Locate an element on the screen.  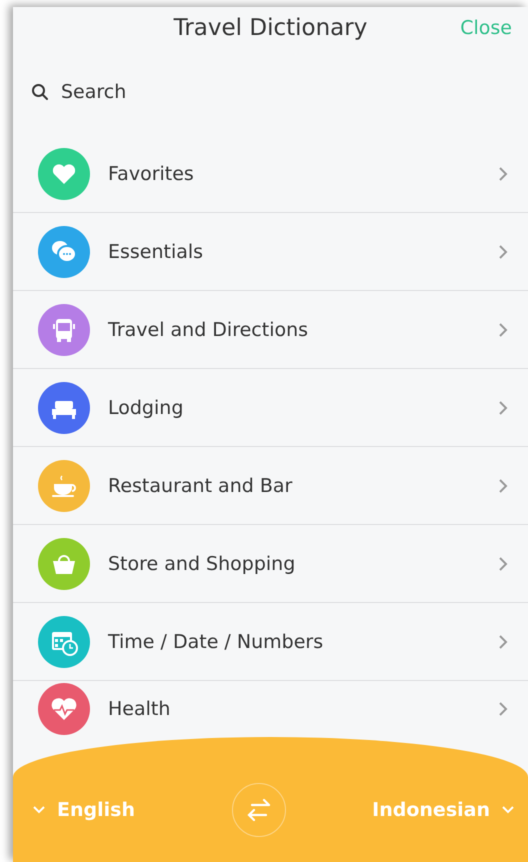
category-item: Restaurant and Bar is located at coordinates (270, 486).